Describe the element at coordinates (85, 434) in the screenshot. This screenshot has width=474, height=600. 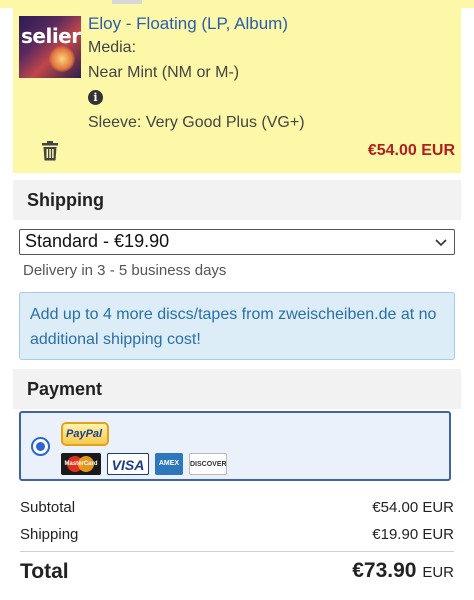
I see `paypal-logo: PayPal` at that location.